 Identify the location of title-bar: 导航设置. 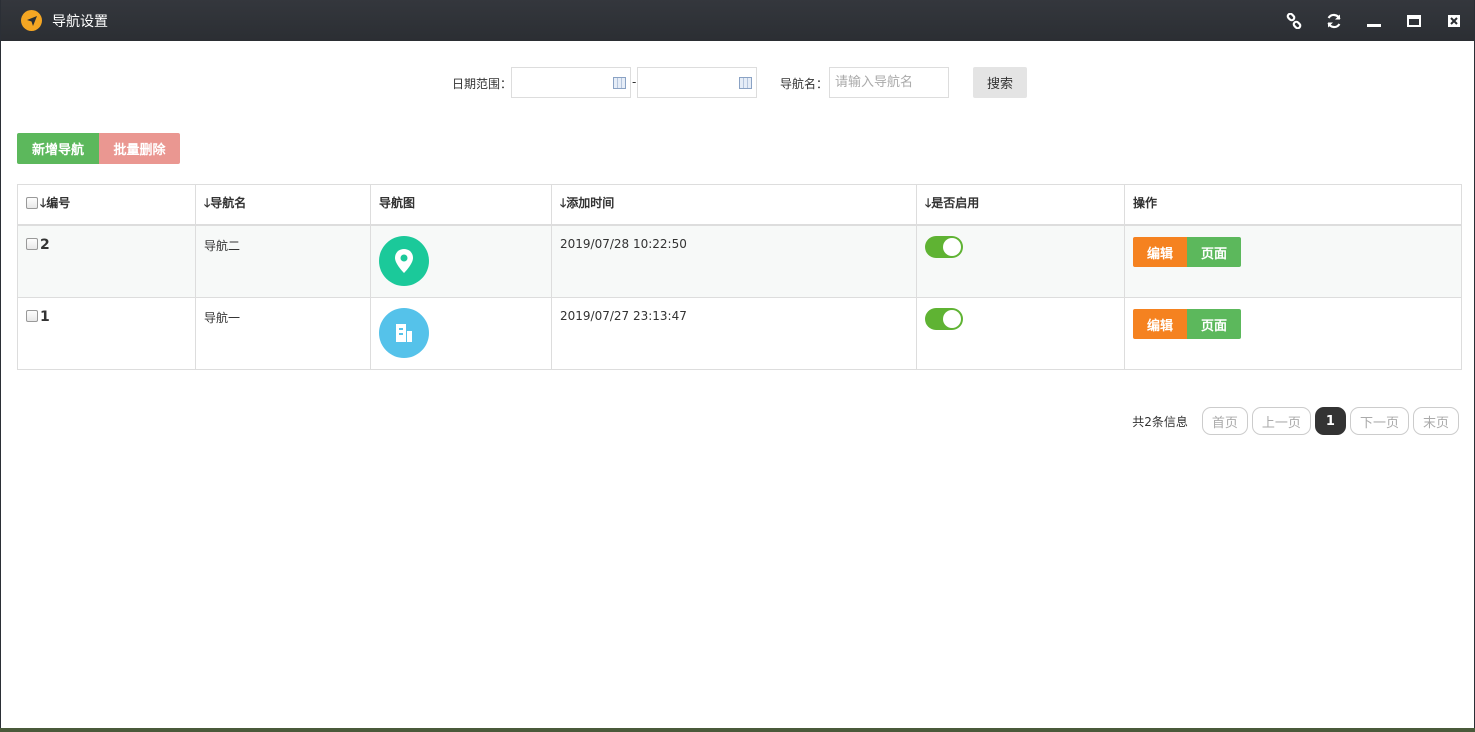
(737, 20).